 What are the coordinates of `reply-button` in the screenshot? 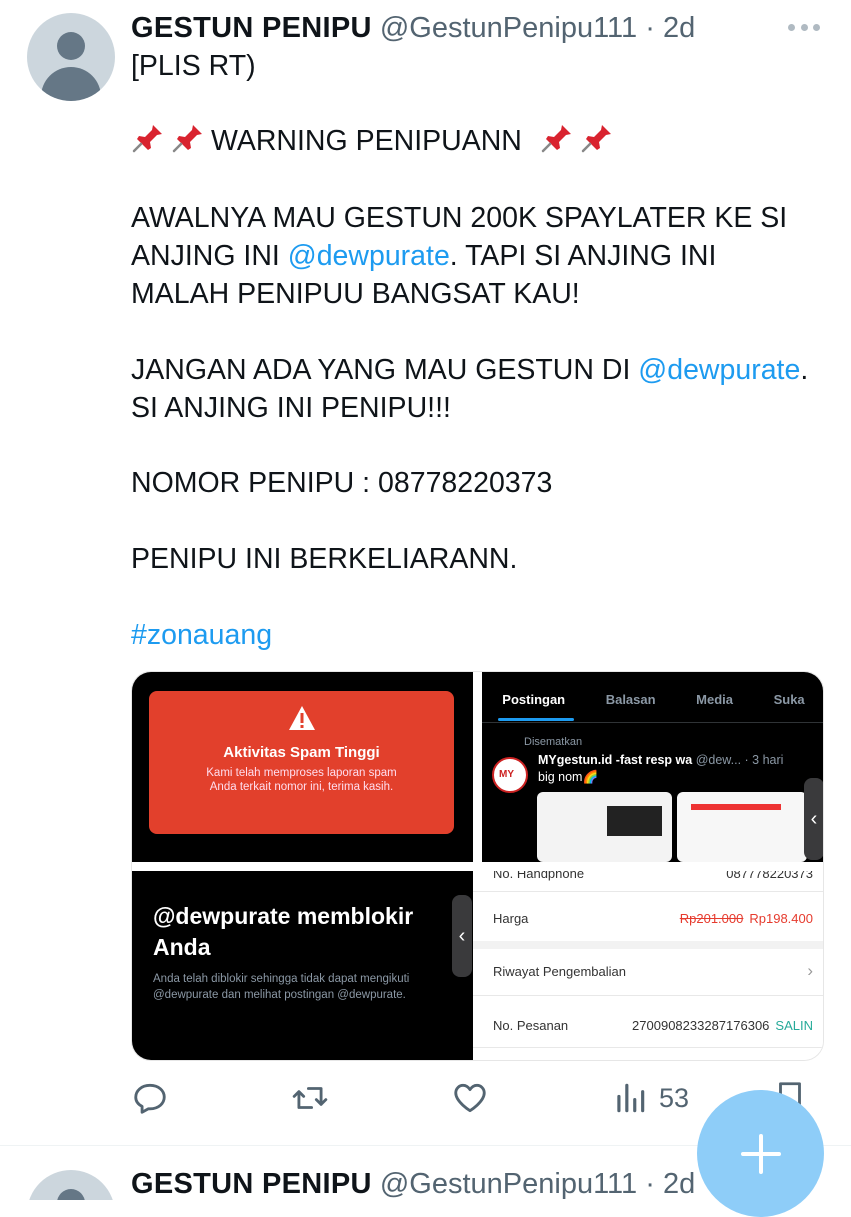 It's located at (150, 1098).